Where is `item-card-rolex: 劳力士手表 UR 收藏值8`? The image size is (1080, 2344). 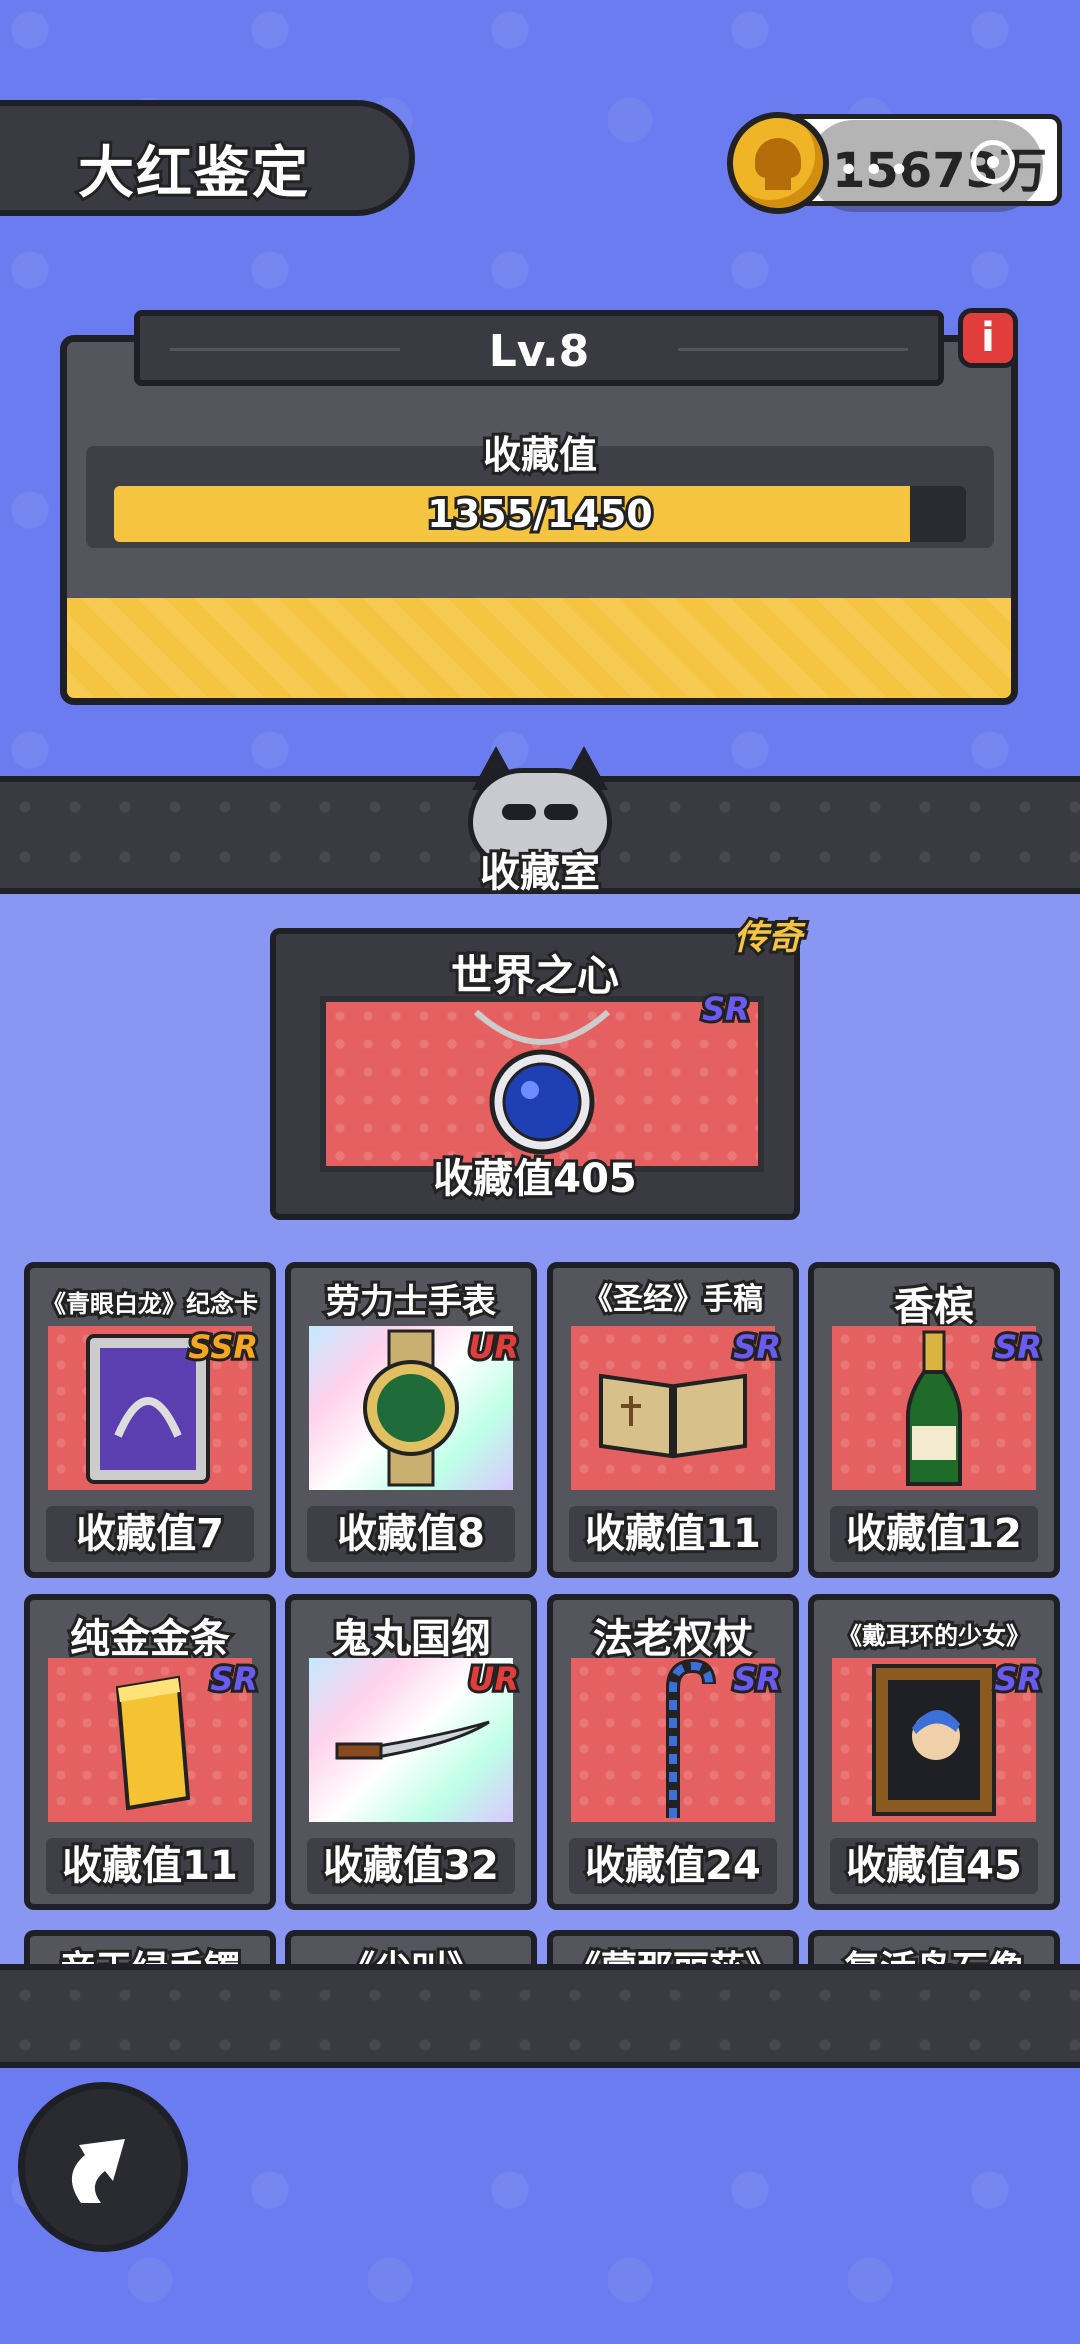
item-card-rolex: 劳力士手表 UR 收藏值8 is located at coordinates (411, 1420).